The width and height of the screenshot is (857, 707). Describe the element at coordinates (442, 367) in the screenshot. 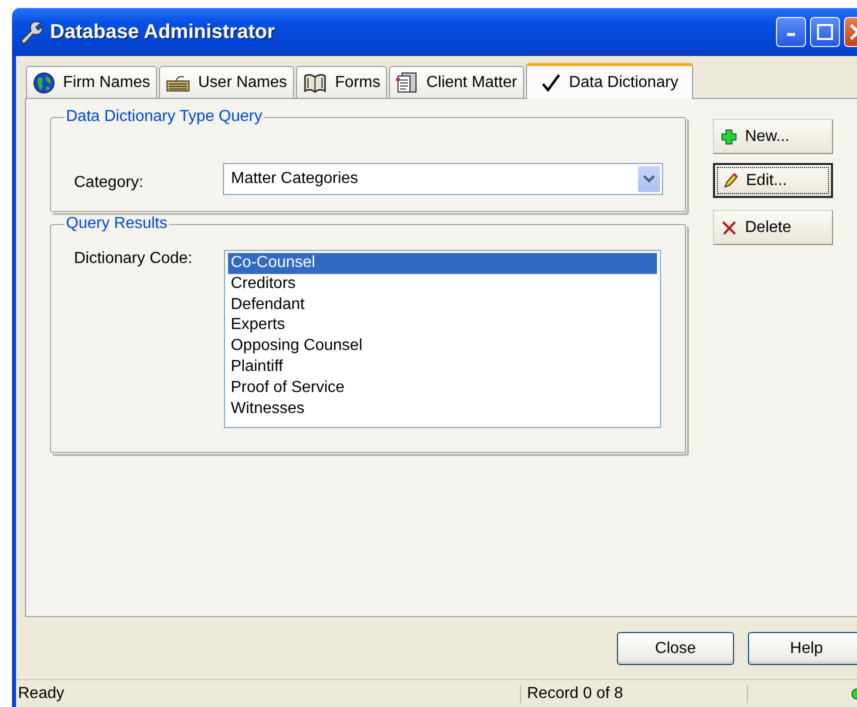

I see `list-item: Plaintiff` at that location.